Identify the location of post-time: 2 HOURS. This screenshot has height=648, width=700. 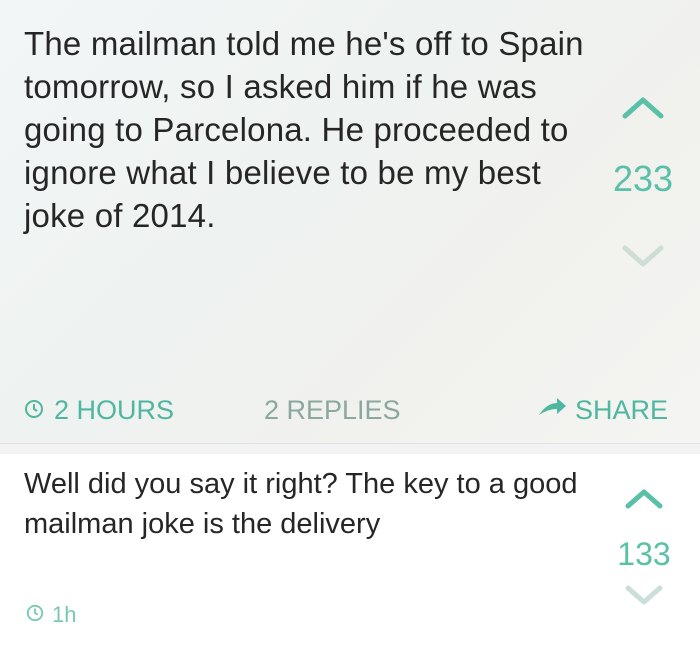
(99, 410).